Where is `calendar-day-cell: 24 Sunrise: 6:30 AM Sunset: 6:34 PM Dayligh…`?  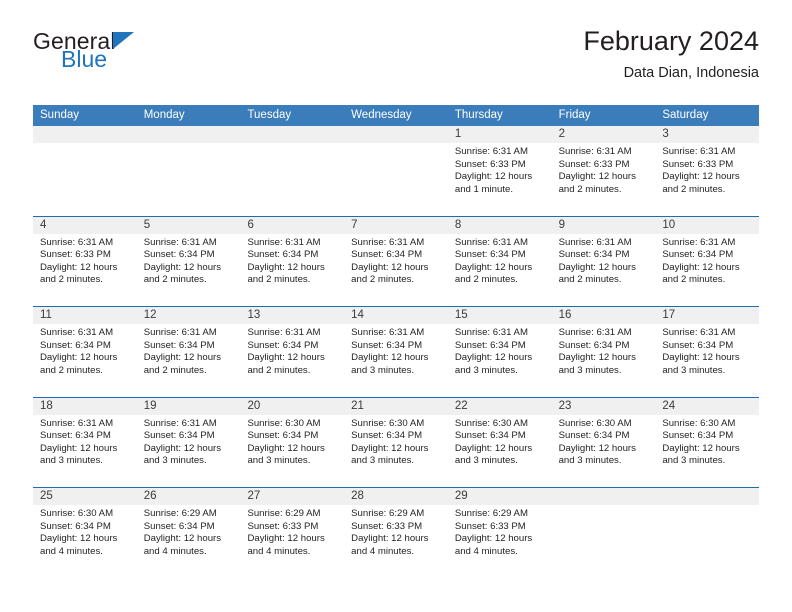 calendar-day-cell: 24 Sunrise: 6:30 AM Sunset: 6:34 PM Dayligh… is located at coordinates (707, 442).